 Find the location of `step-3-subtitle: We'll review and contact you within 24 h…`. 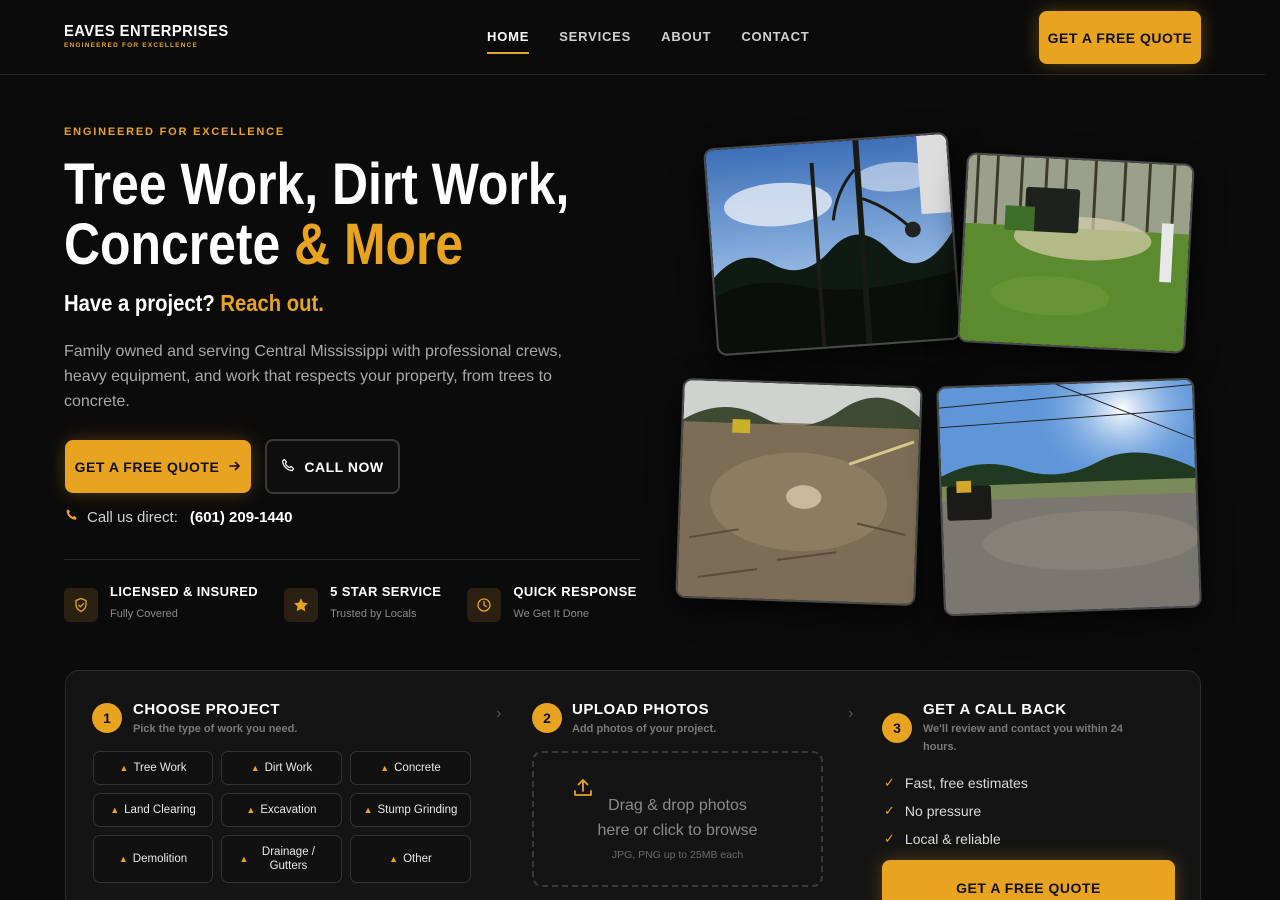

step-3-subtitle: We'll review and contact you within 24 h… is located at coordinates (1023, 738).